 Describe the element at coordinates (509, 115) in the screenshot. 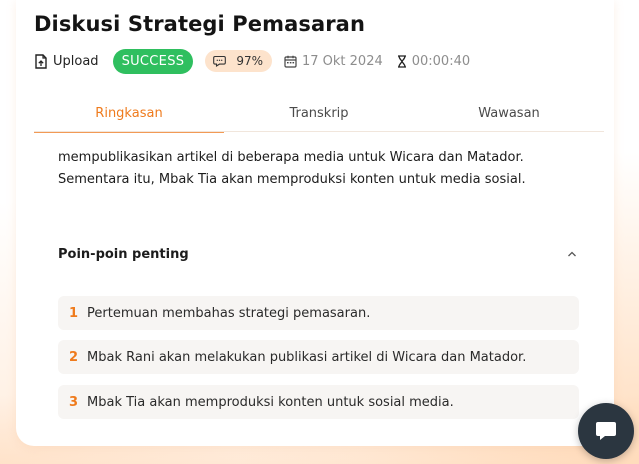

I see `tab-wawasan: Wawasan` at that location.